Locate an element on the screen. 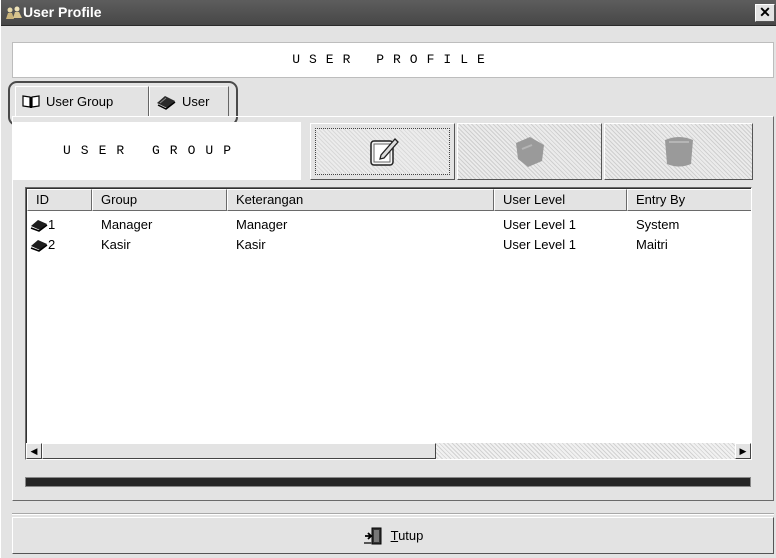 The height and width of the screenshot is (558, 776). scroll-right-button: ▶ is located at coordinates (743, 451).